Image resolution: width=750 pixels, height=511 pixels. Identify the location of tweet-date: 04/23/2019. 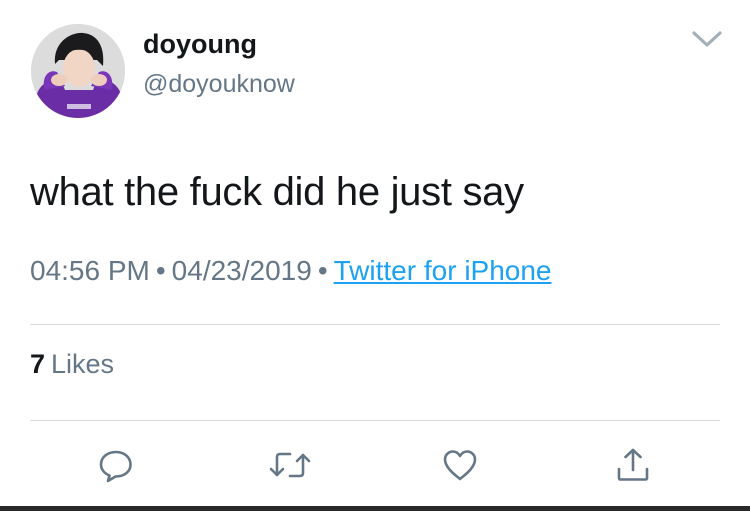
(241, 270).